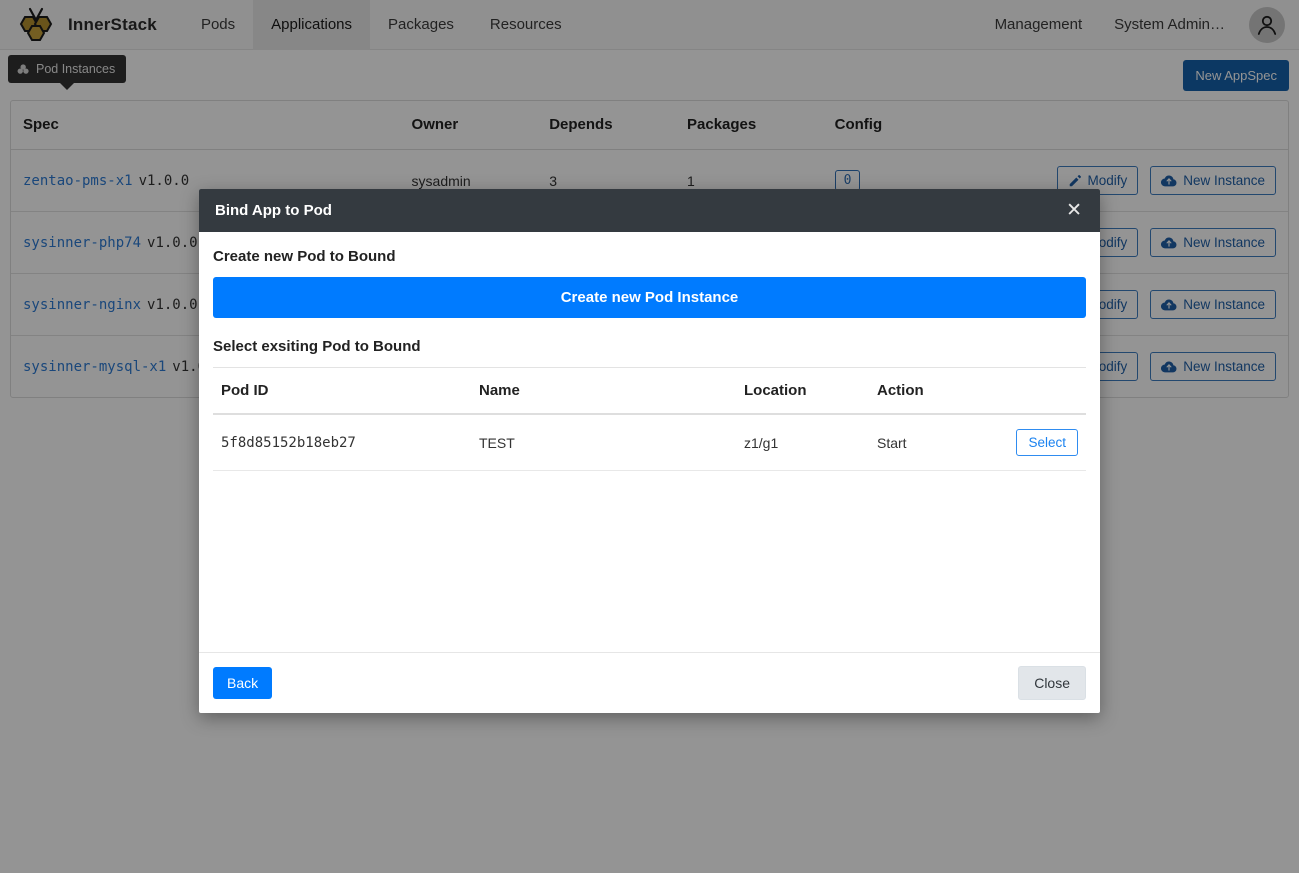  Describe the element at coordinates (317, 346) in the screenshot. I see `select-section-label: Select exsiting Pod to Bound` at that location.